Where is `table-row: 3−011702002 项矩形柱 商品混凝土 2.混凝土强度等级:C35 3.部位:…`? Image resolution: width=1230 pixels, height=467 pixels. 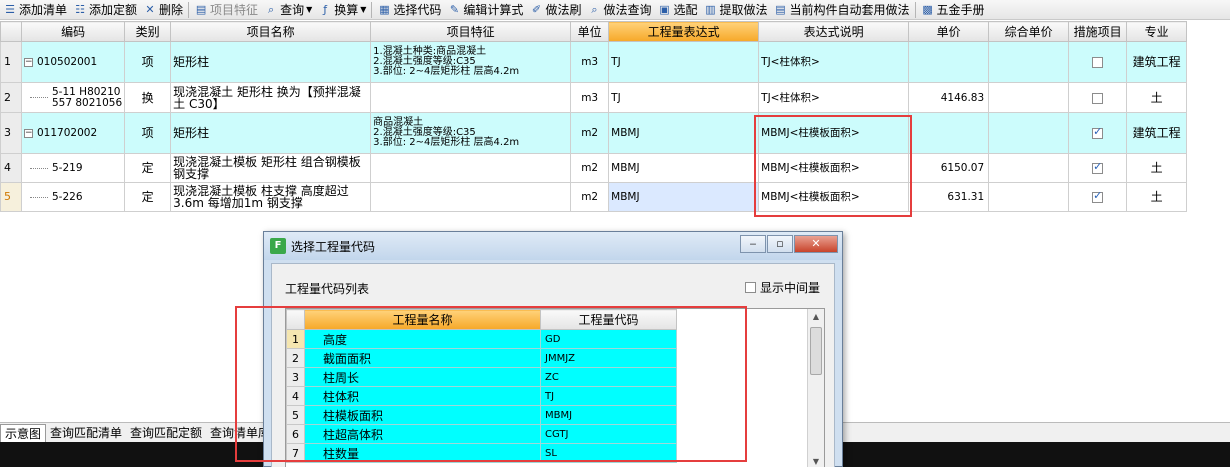 table-row: 3−011702002 项矩形柱 商品混凝土 2.混凝土强度等级:C35 3.部位:… is located at coordinates (594, 133).